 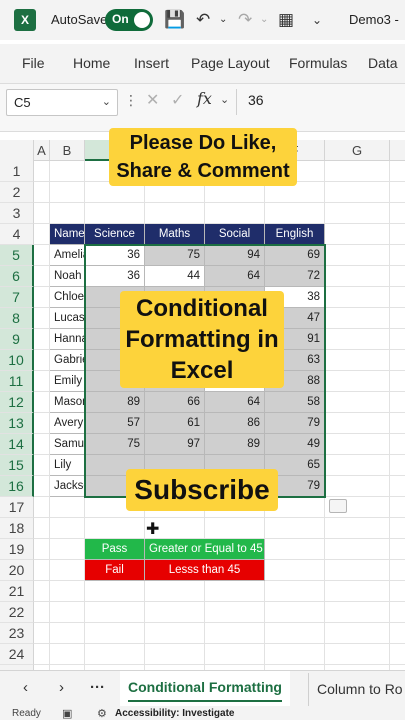 I want to click on insert-function-icon: fx, so click(x=204, y=98).